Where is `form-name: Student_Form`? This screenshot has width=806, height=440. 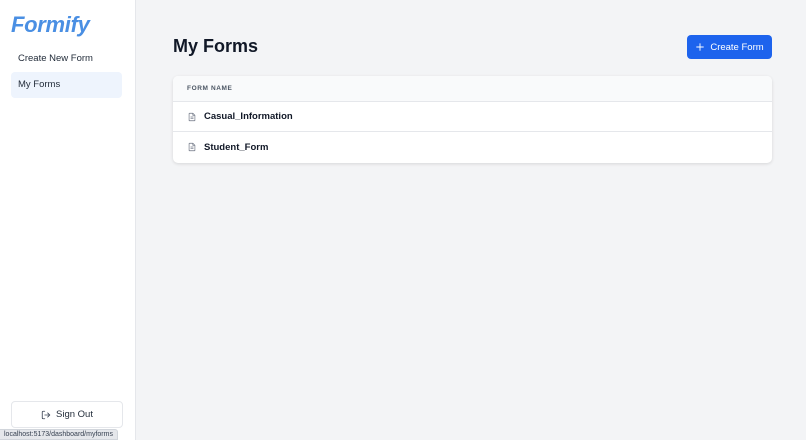
form-name: Student_Form is located at coordinates (236, 147).